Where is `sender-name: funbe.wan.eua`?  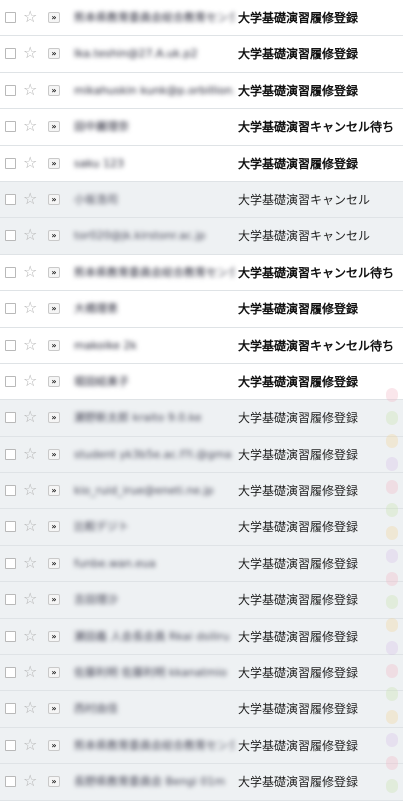
sender-name: funbe.wan.eua is located at coordinates (115, 563).